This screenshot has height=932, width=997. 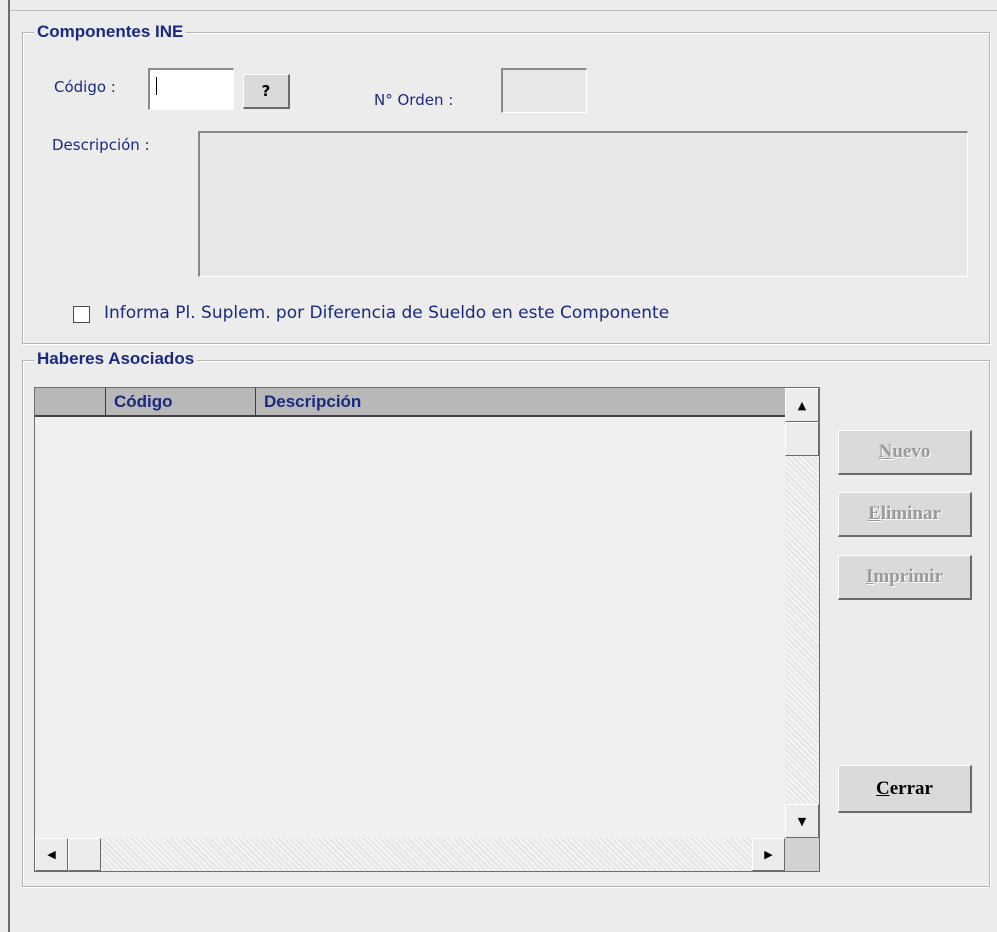 What do you see at coordinates (911, 788) in the screenshot?
I see `cerrar-label: errar` at bounding box center [911, 788].